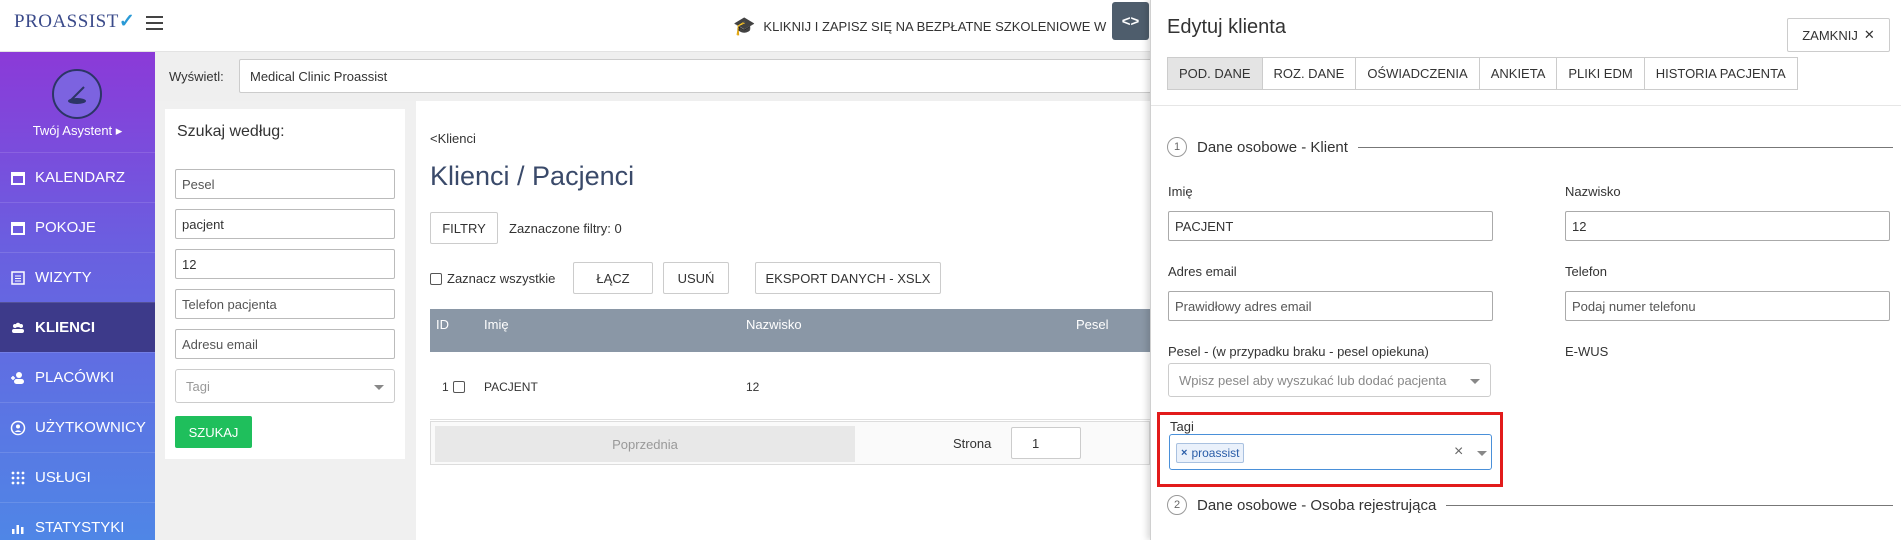 The height and width of the screenshot is (540, 1901). Describe the element at coordinates (696, 278) in the screenshot. I see `delete-button: USUŃ` at that location.